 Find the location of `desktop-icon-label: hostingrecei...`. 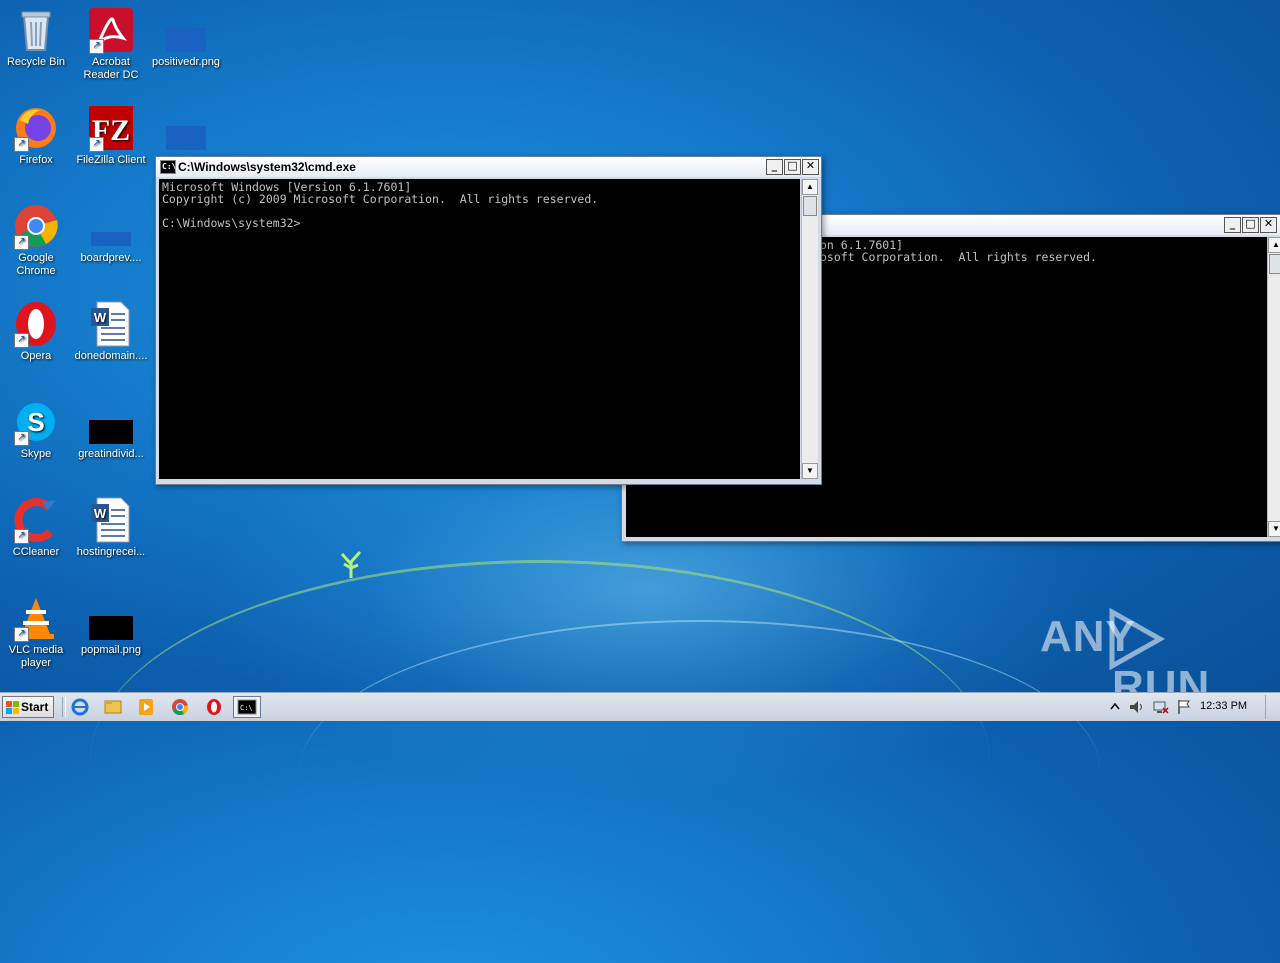

desktop-icon-label: hostingrecei... is located at coordinates (111, 552).